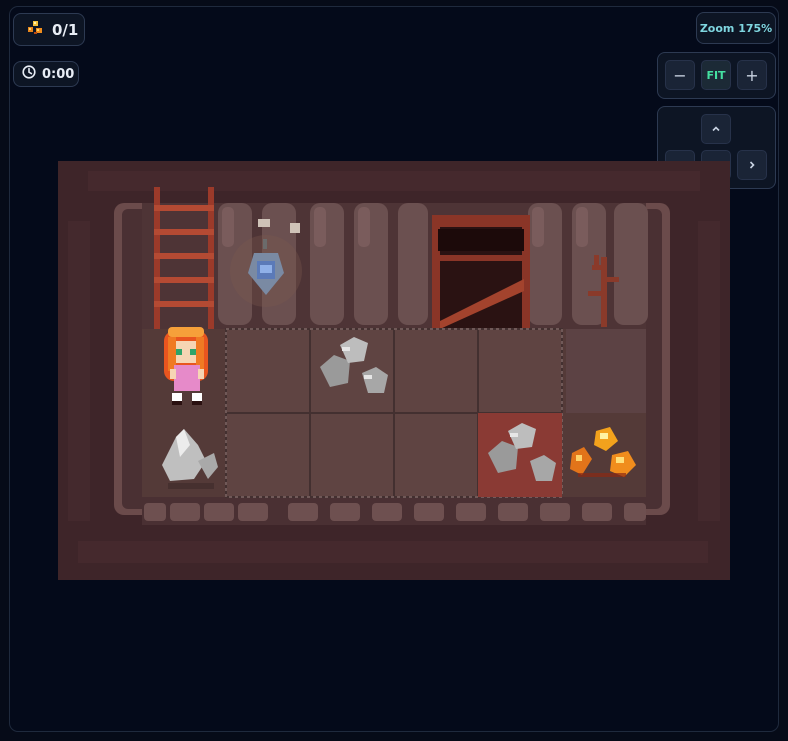 The height and width of the screenshot is (741, 788). I want to click on zoom-level-text: Zoom 175%, so click(736, 28).